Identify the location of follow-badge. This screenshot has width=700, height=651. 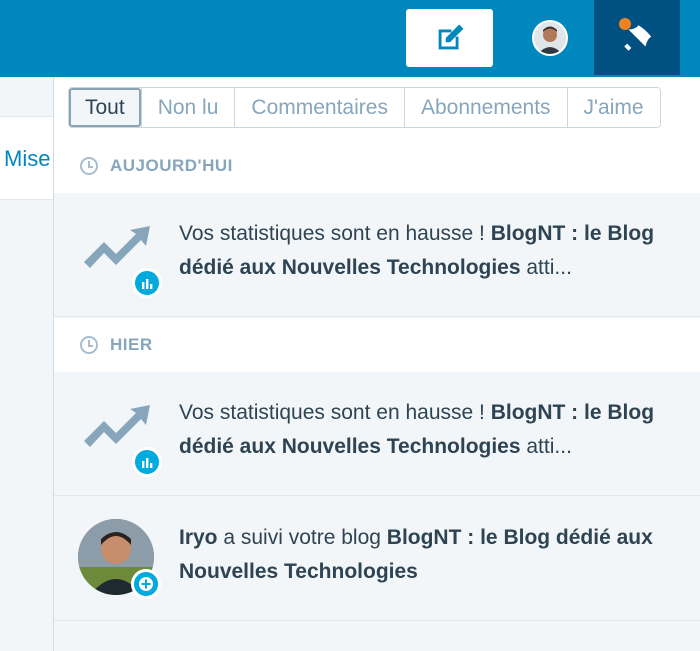
(146, 584).